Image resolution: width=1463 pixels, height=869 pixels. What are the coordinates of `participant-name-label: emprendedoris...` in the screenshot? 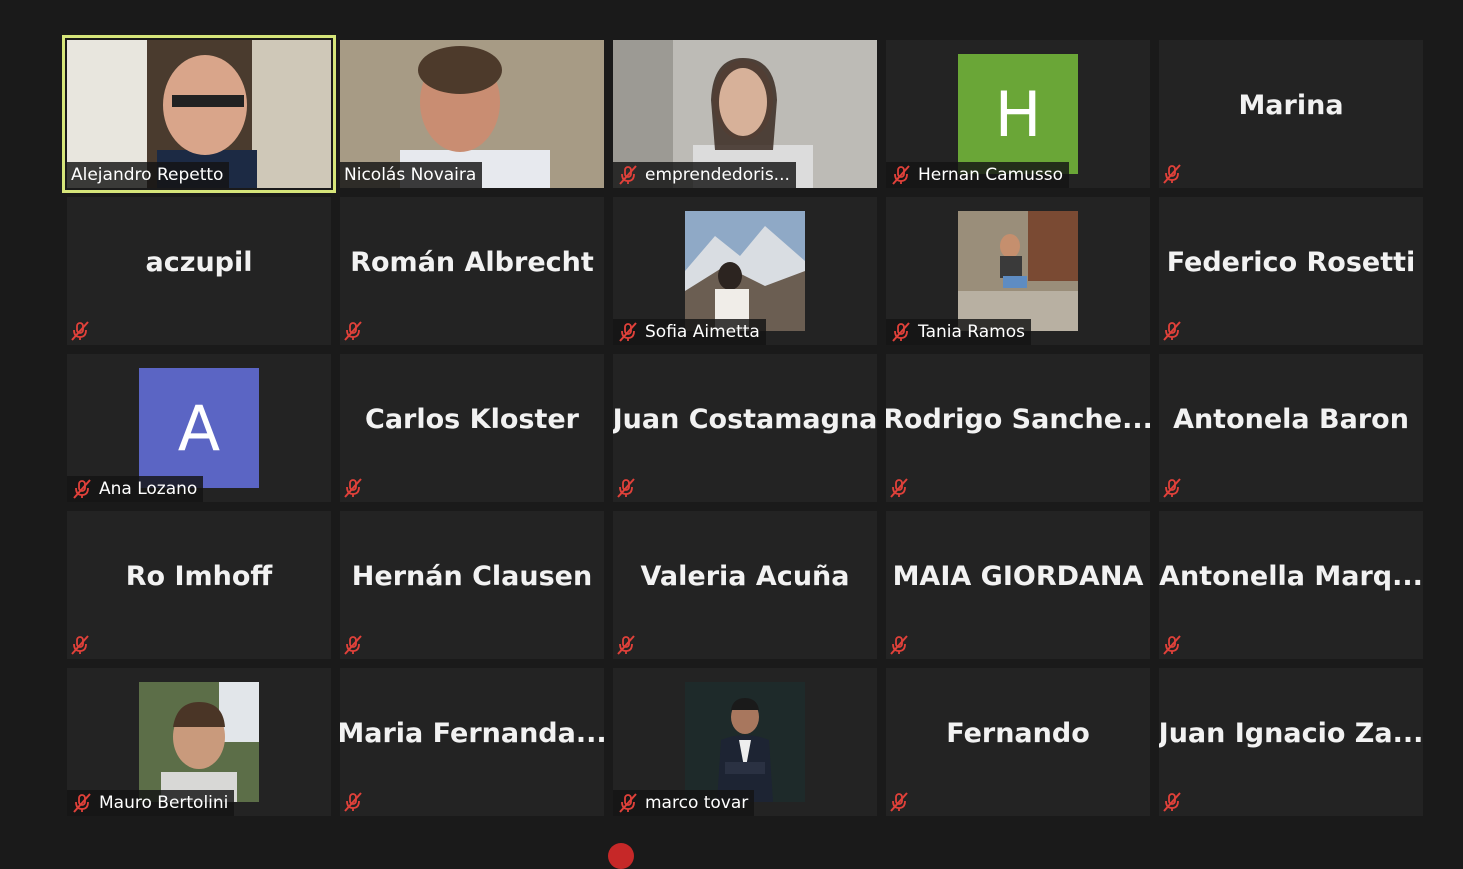 It's located at (704, 175).